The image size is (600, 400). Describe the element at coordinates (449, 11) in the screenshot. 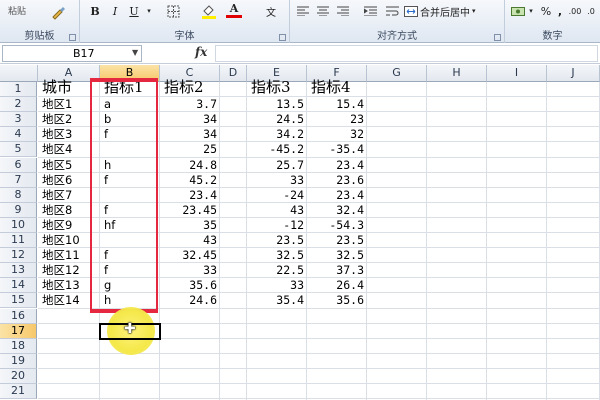

I see `merge-center-button: 合并后居中 ▾` at that location.